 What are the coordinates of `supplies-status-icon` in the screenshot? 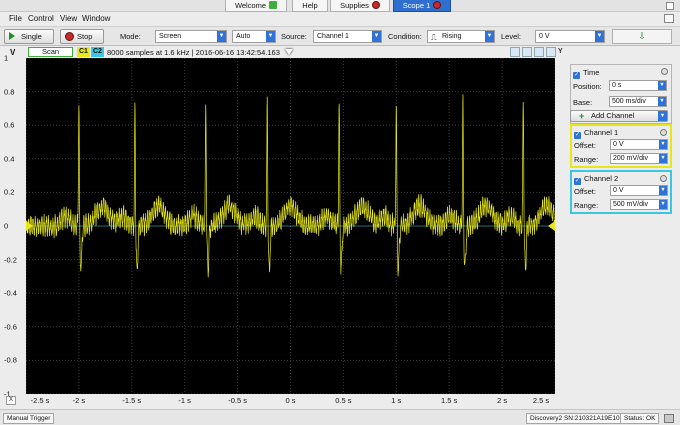 It's located at (375, 5).